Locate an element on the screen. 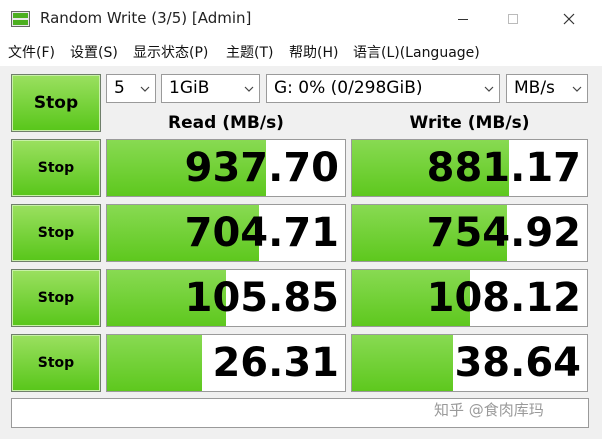  row-4-write-cell: 38.64 is located at coordinates (469, 363).